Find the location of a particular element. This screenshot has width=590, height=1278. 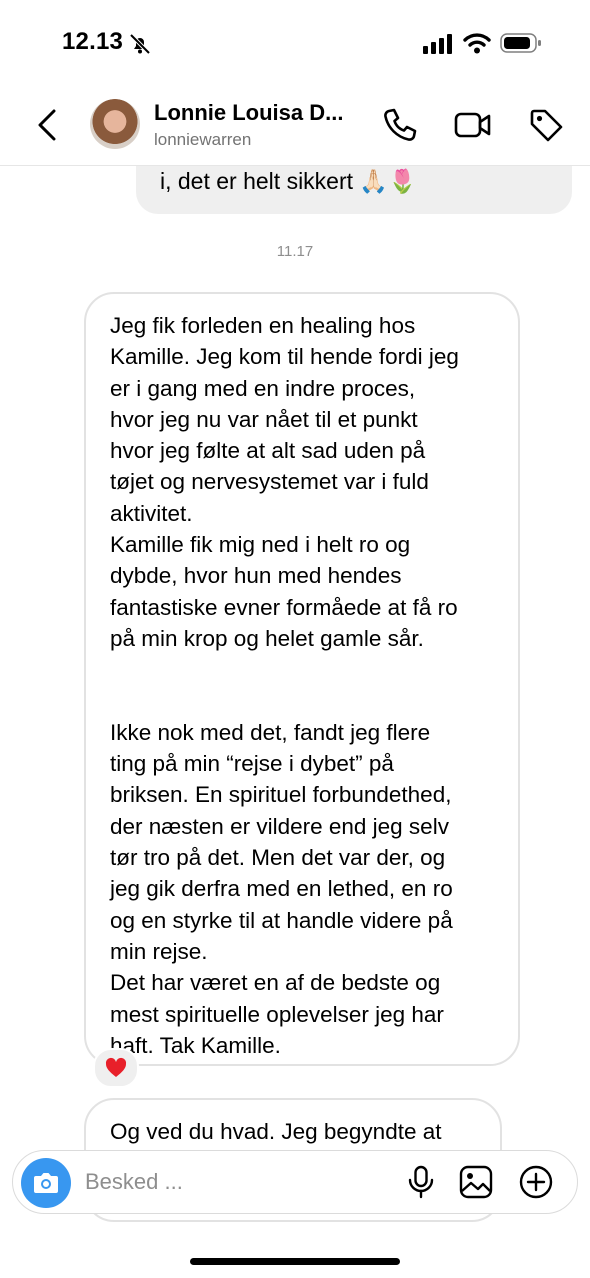

wifi-icon is located at coordinates (477, 43).